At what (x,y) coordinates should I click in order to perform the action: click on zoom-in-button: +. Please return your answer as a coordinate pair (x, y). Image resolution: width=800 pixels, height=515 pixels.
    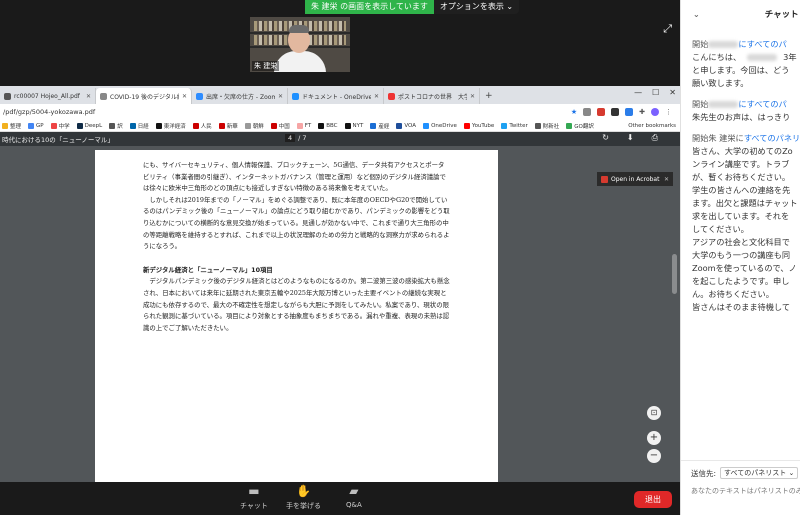
    Looking at the image, I should click on (654, 438).